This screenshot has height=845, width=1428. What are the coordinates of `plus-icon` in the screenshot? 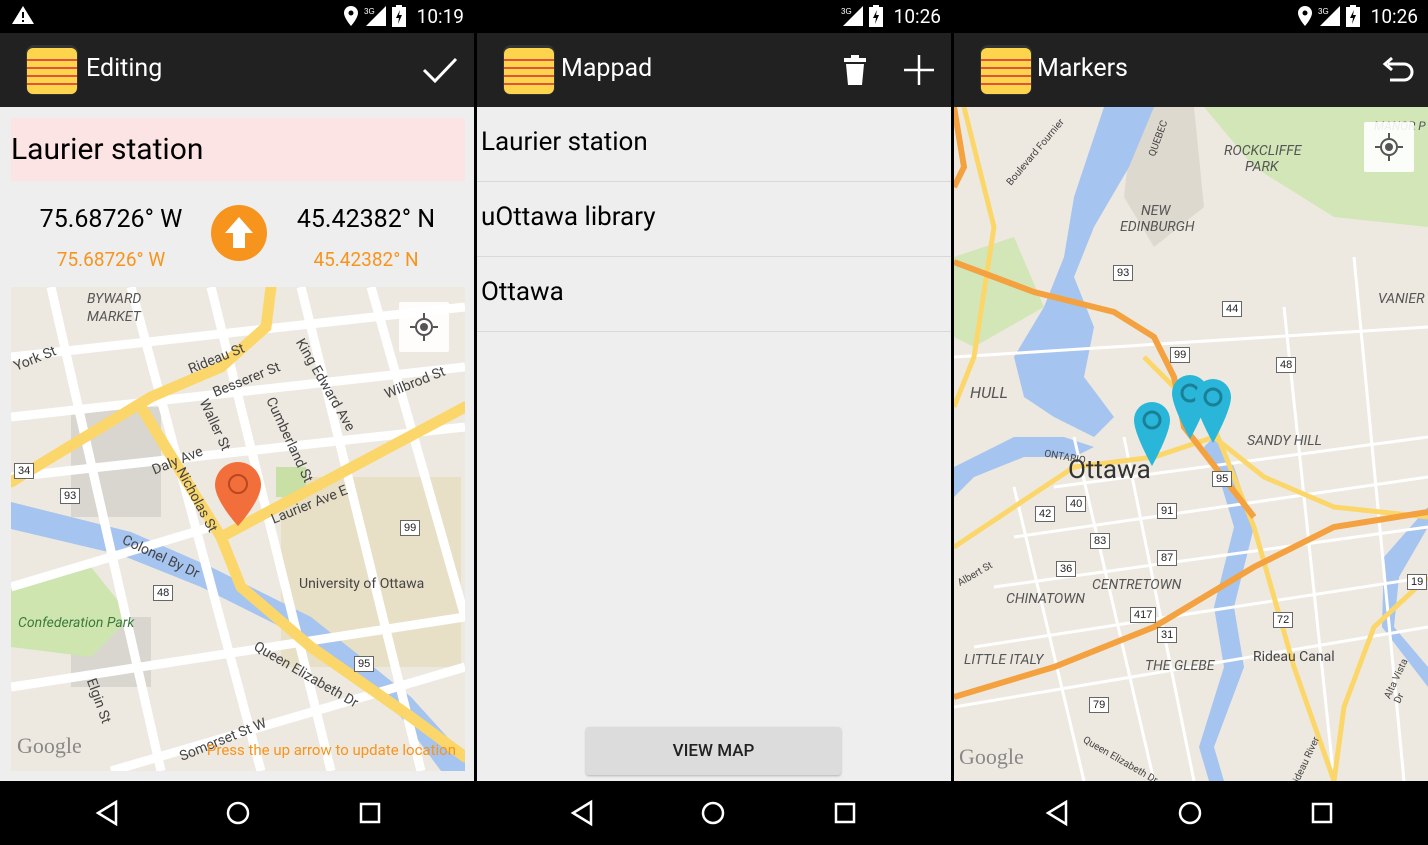 It's located at (919, 70).